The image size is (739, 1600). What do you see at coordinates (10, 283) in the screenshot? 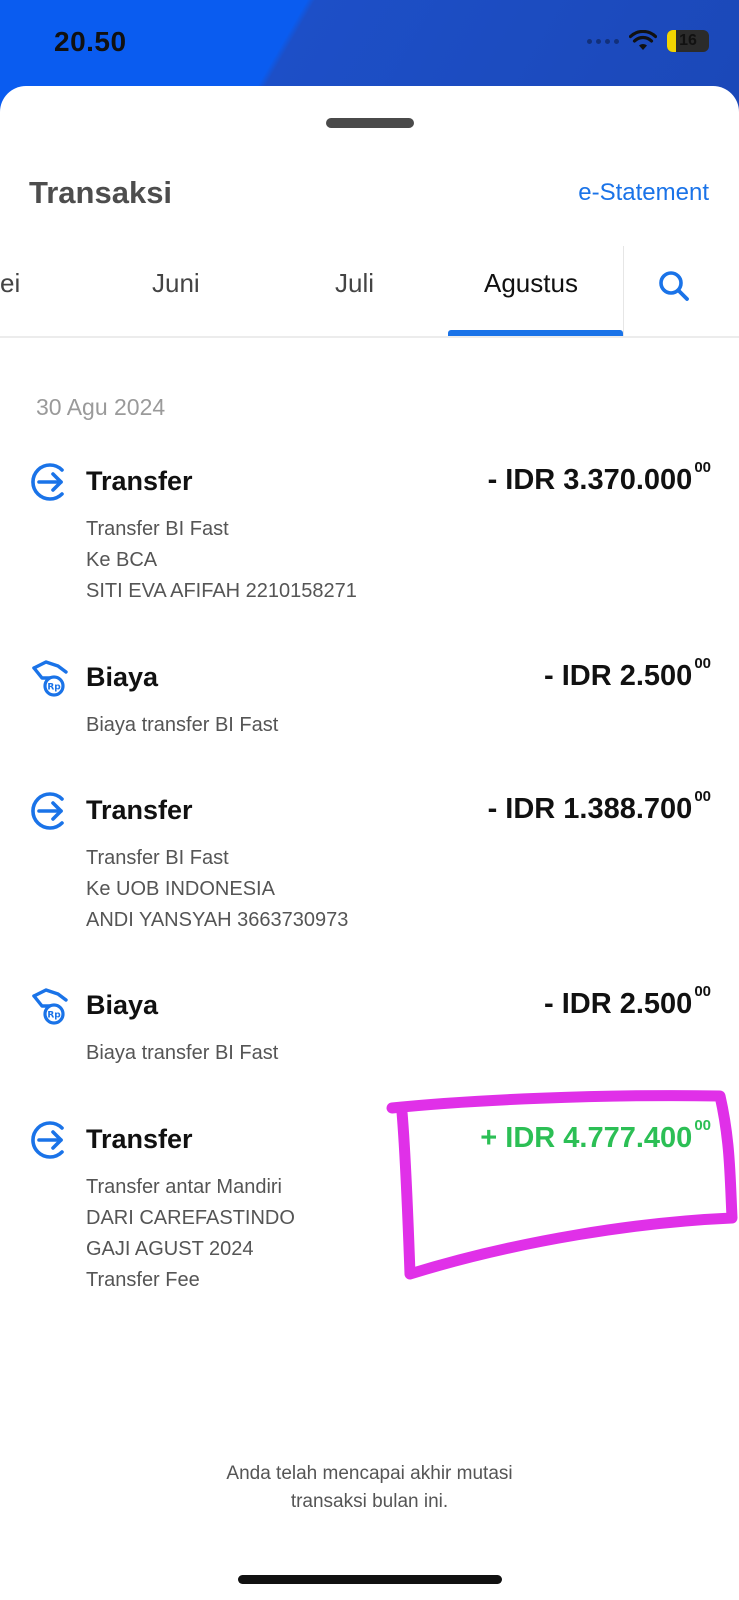
I see `tab-mei: ei` at bounding box center [10, 283].